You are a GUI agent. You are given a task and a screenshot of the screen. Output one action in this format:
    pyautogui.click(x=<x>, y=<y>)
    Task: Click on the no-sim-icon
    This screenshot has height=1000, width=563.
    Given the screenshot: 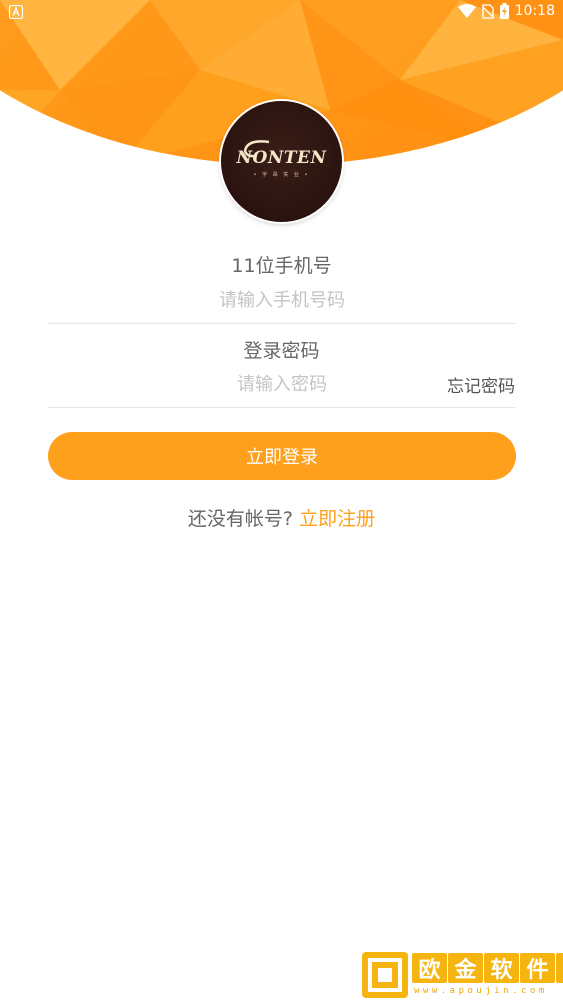 What is the action you would take?
    pyautogui.click(x=487, y=11)
    